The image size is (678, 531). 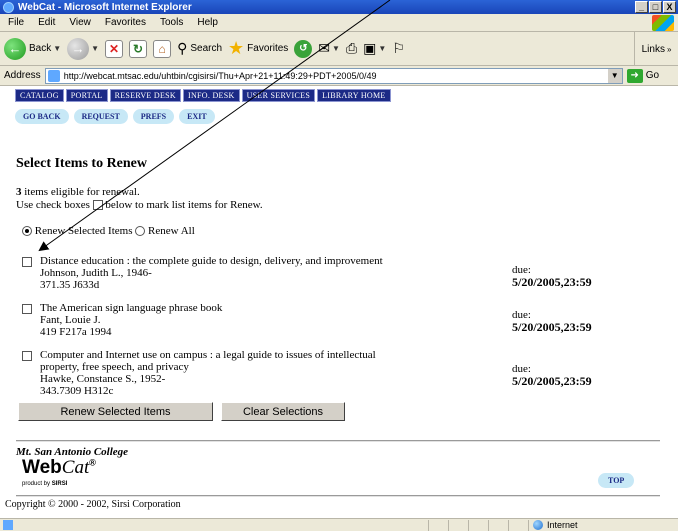 I want to click on home-button: ⌂, so click(x=162, y=48).